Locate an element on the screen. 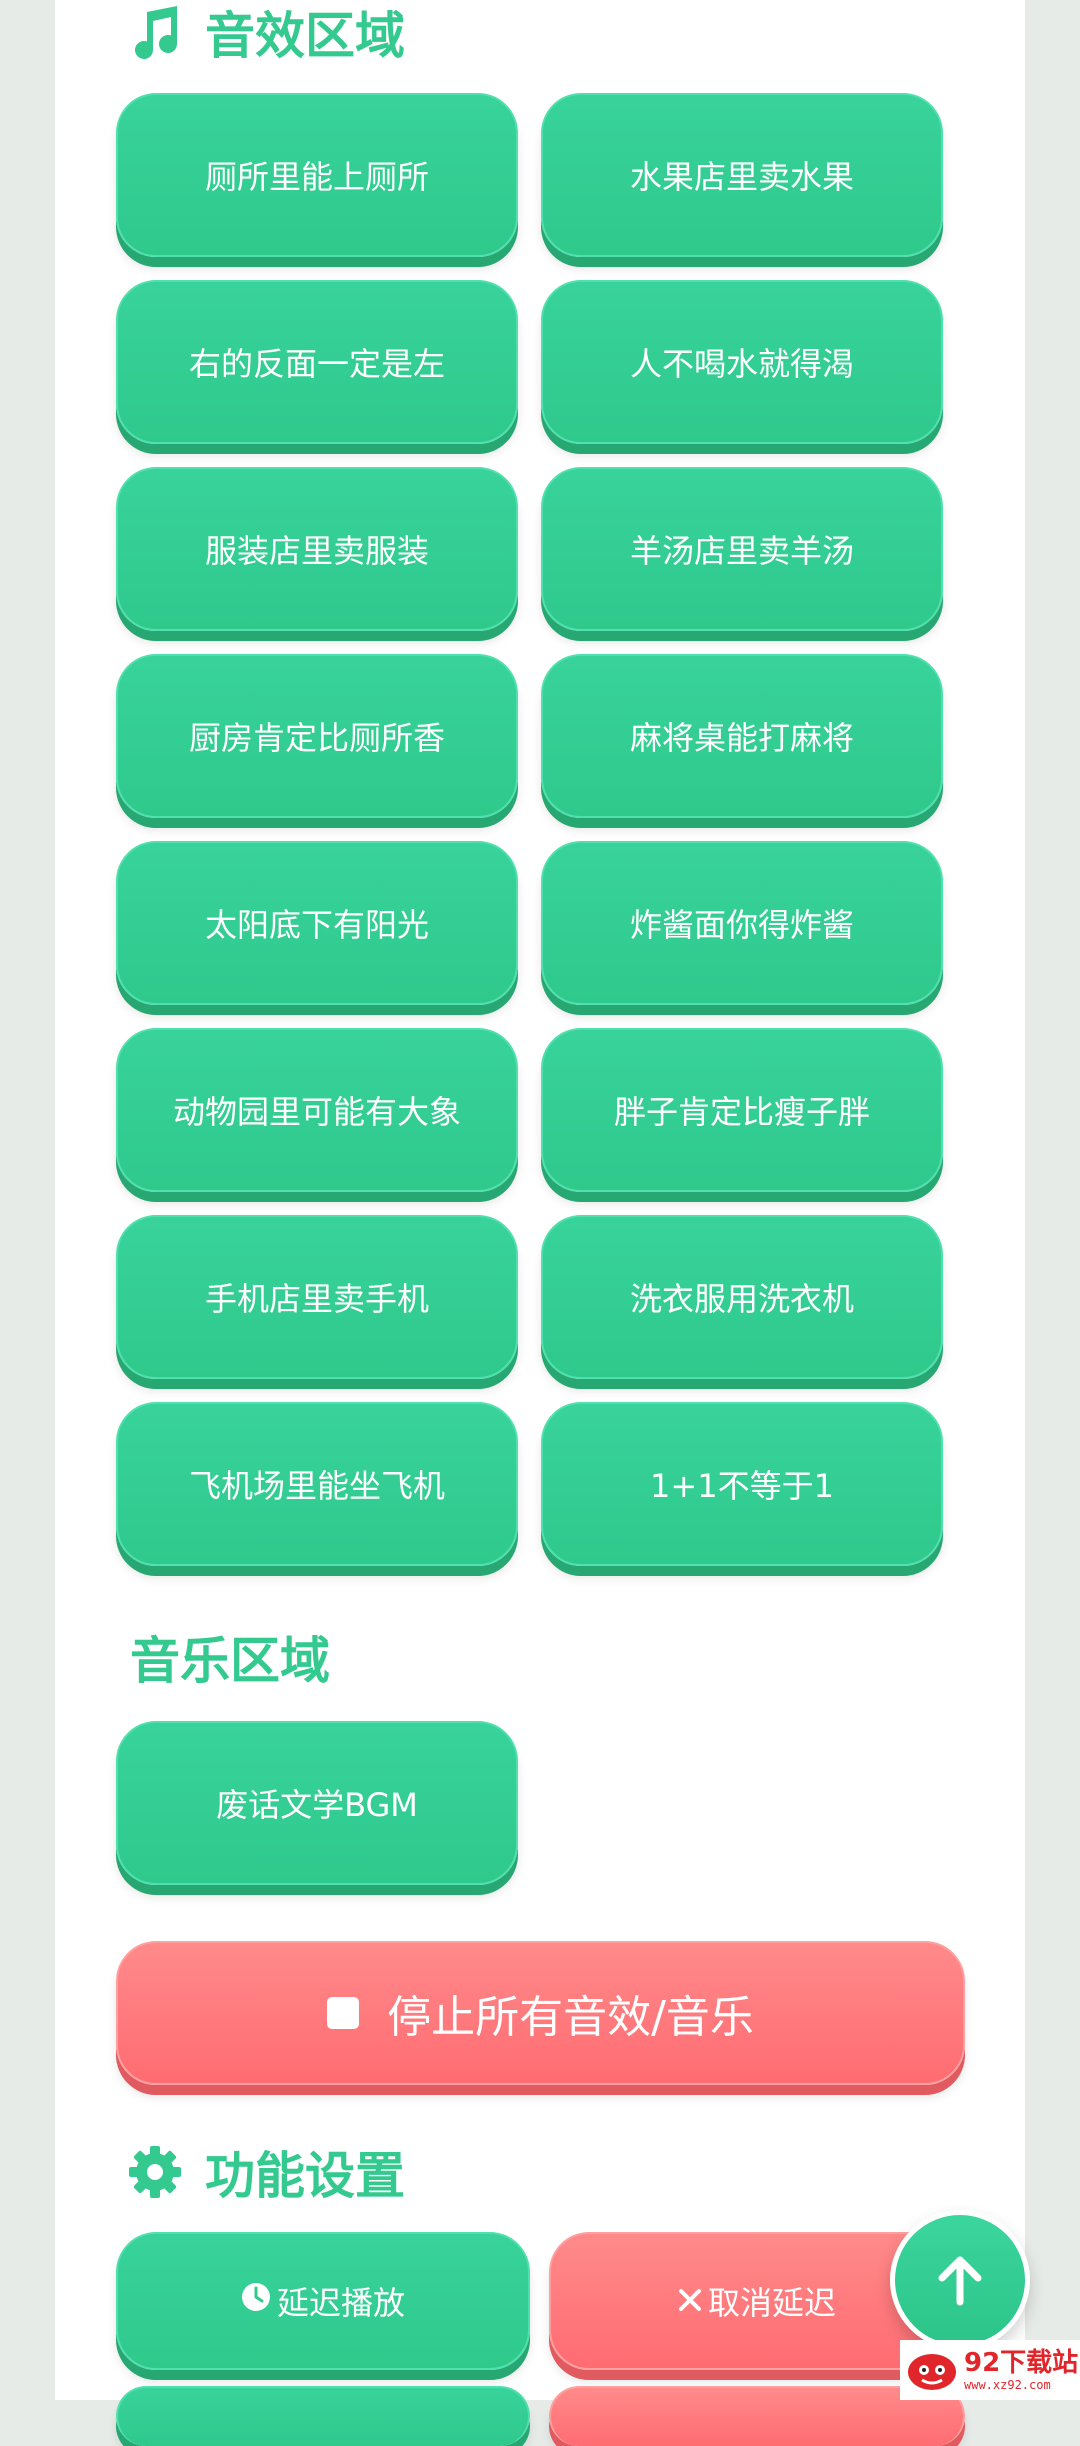 This screenshot has width=1080, height=2446. watermark: 92下载站 www.xz92.com is located at coordinates (990, 2370).